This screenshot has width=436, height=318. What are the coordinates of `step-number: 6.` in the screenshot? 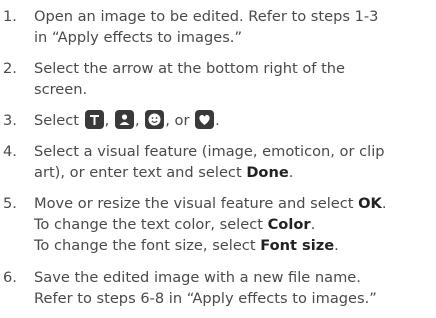 It's located at (10, 277).